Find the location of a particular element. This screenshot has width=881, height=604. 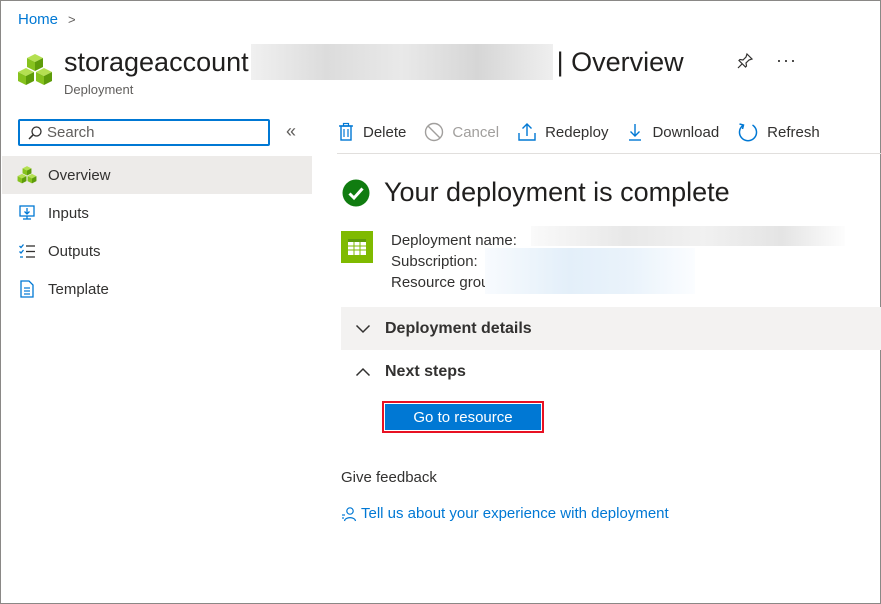

section-title: Next steps is located at coordinates (425, 371).